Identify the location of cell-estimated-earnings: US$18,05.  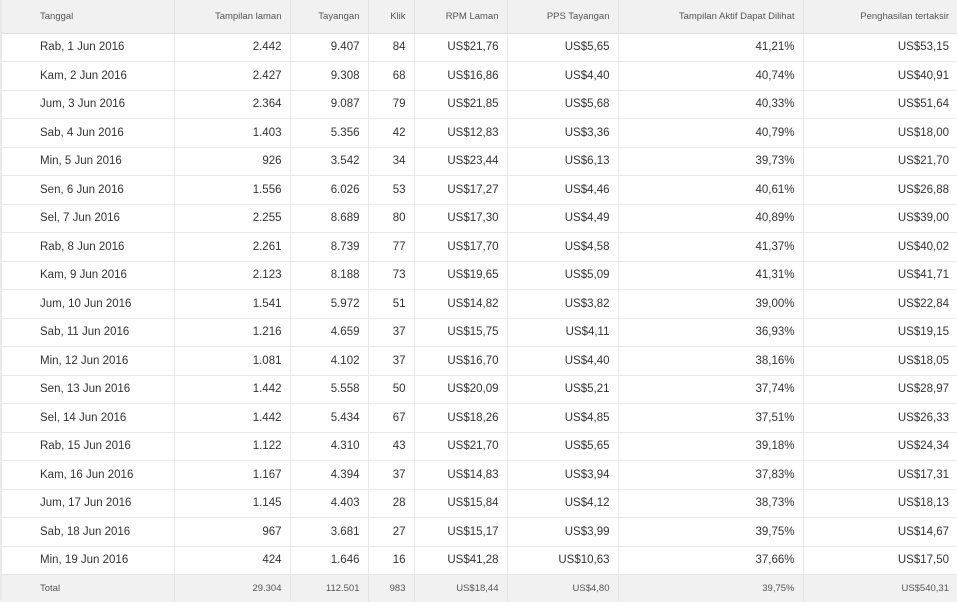
(880, 361).